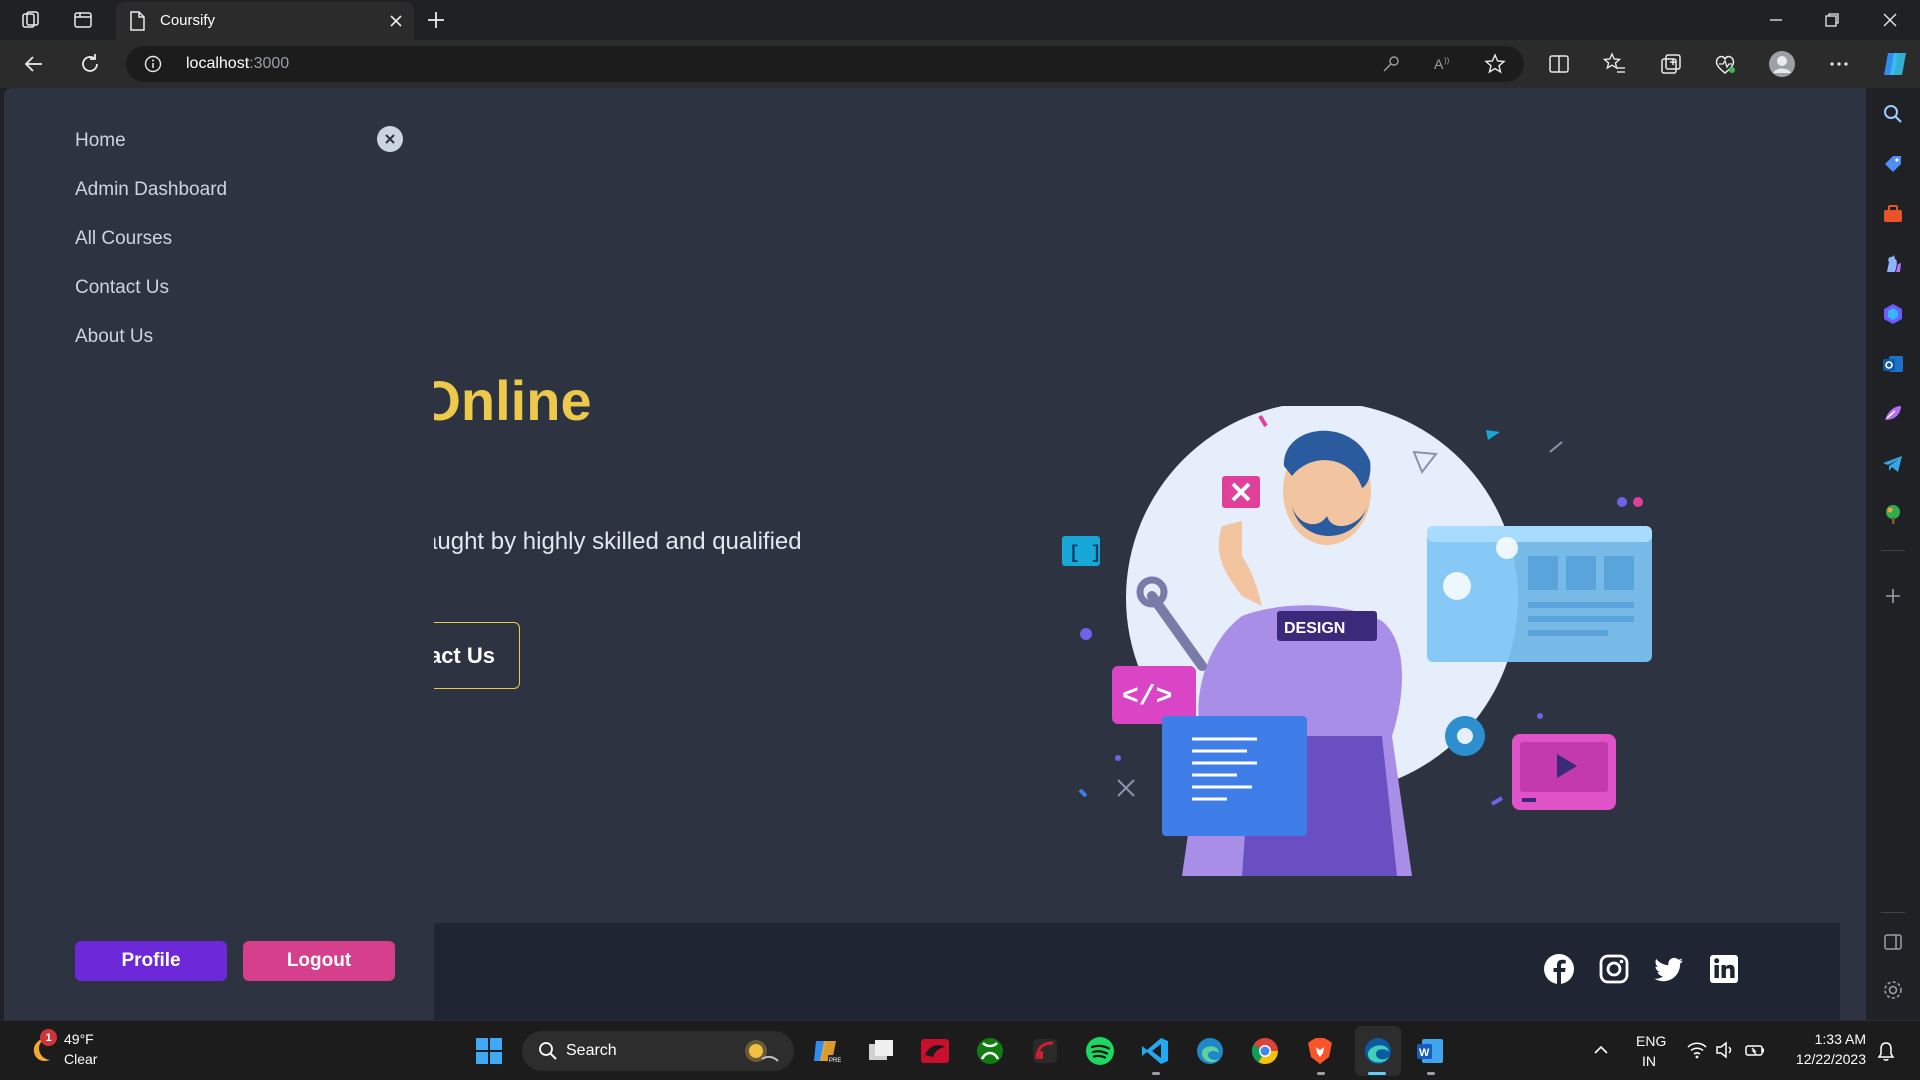 Image resolution: width=1920 pixels, height=1080 pixels. I want to click on sidebar-outlook-icon, so click(1893, 364).